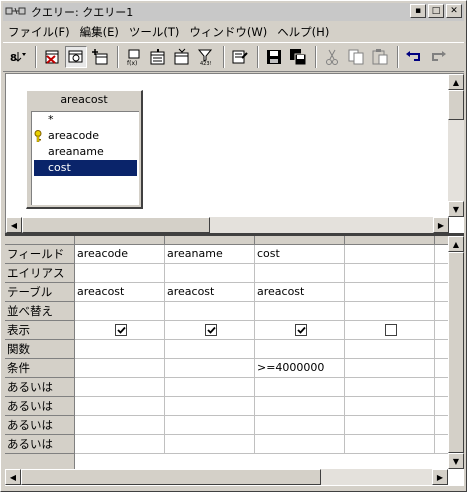 The image size is (467, 492). What do you see at coordinates (418, 11) in the screenshot?
I see `minimize-button: ▪` at bounding box center [418, 11].